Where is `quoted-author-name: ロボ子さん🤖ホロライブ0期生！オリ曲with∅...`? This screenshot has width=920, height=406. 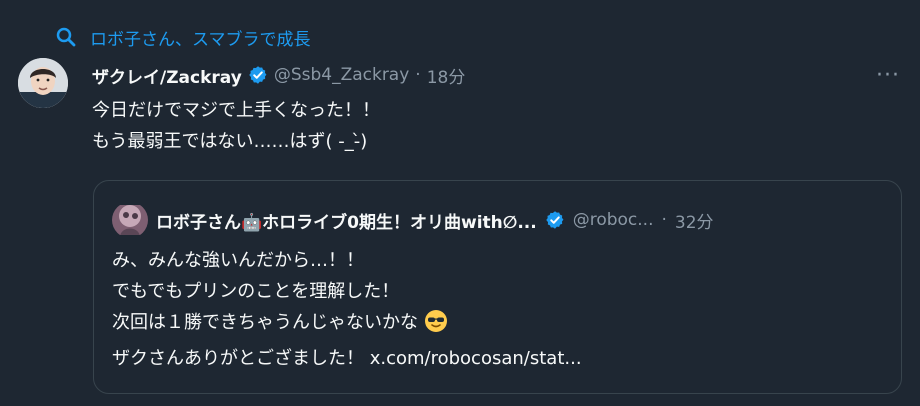 quoted-author-name: ロボ子さん🤖ホロライブ0期生！オリ曲with∅... is located at coordinates (346, 220).